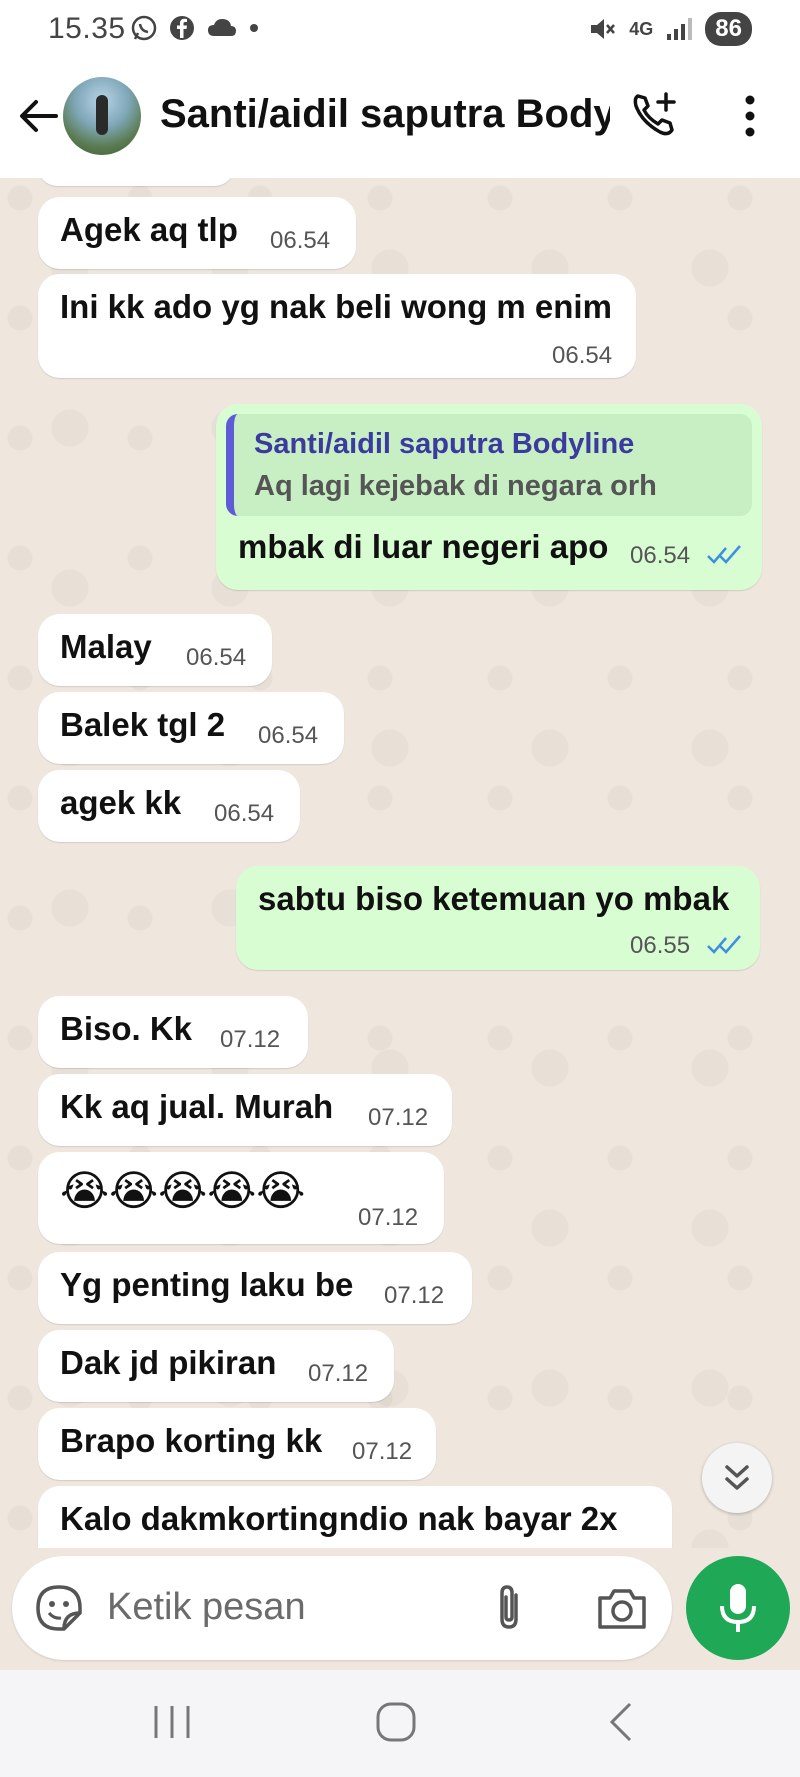 The height and width of the screenshot is (1777, 800). Describe the element at coordinates (183, 1190) in the screenshot. I see `message-text: 😭😭😭😭😭` at that location.